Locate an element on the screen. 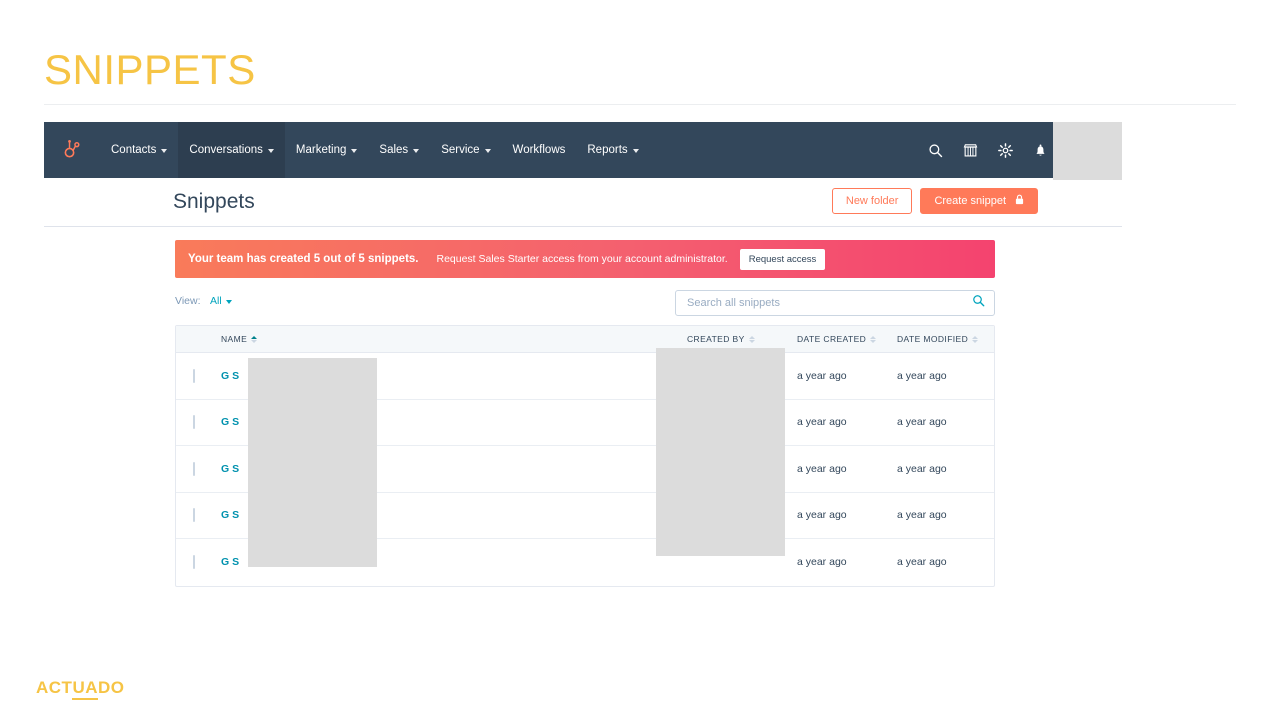 The height and width of the screenshot is (720, 1280). notifications-bell-icon is located at coordinates (1040, 150).